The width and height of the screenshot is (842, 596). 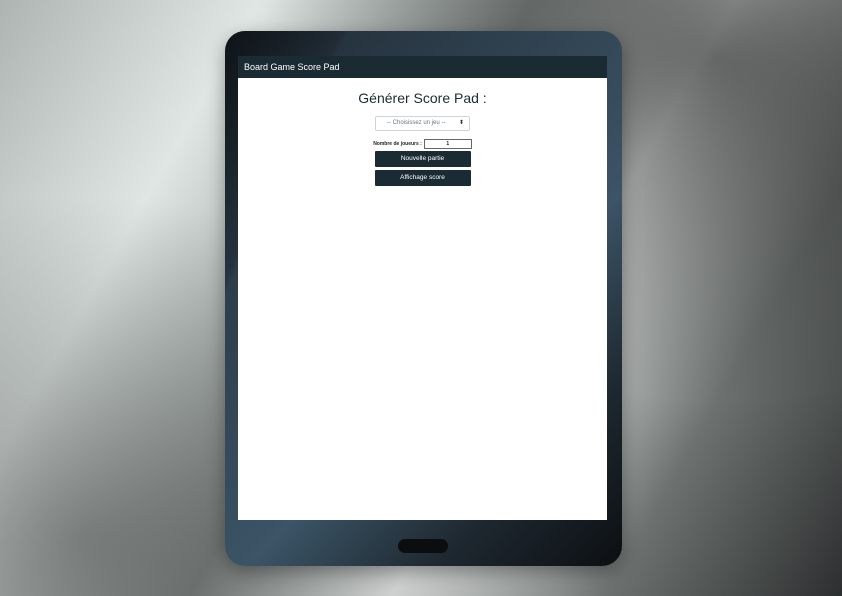 I want to click on players-input: 1, so click(x=447, y=144).